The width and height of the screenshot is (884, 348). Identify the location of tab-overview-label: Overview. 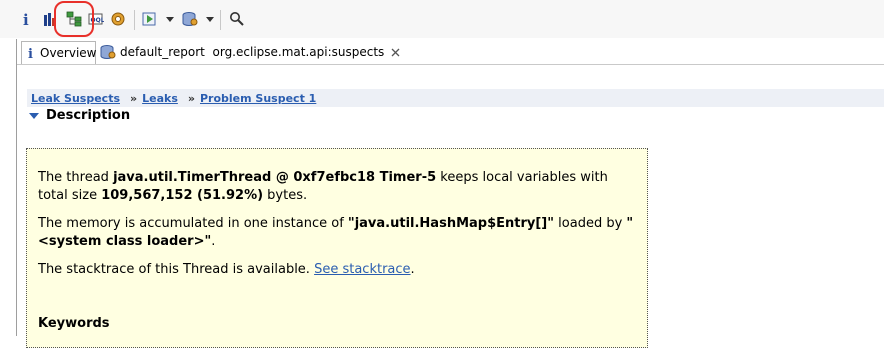
(68, 53).